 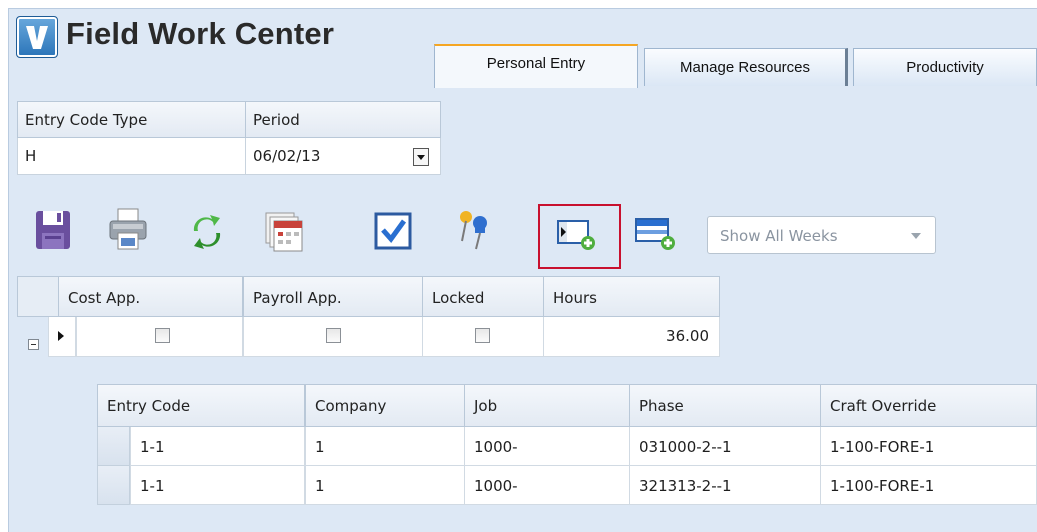 What do you see at coordinates (483, 296) in the screenshot?
I see `column-header-locked: Locked` at bounding box center [483, 296].